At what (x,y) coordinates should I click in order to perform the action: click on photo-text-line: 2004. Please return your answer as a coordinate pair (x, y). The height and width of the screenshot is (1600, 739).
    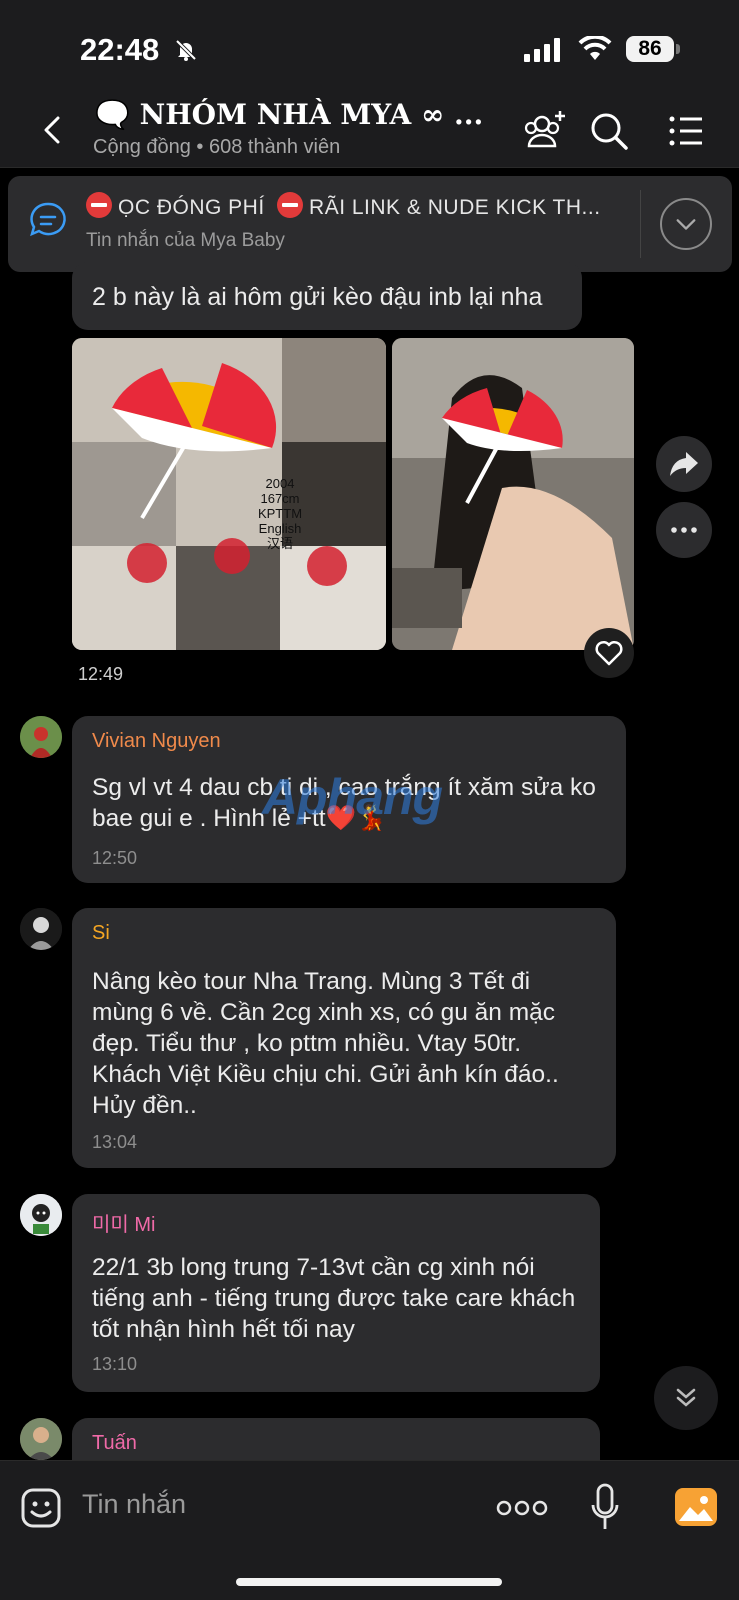
    Looking at the image, I should click on (280, 483).